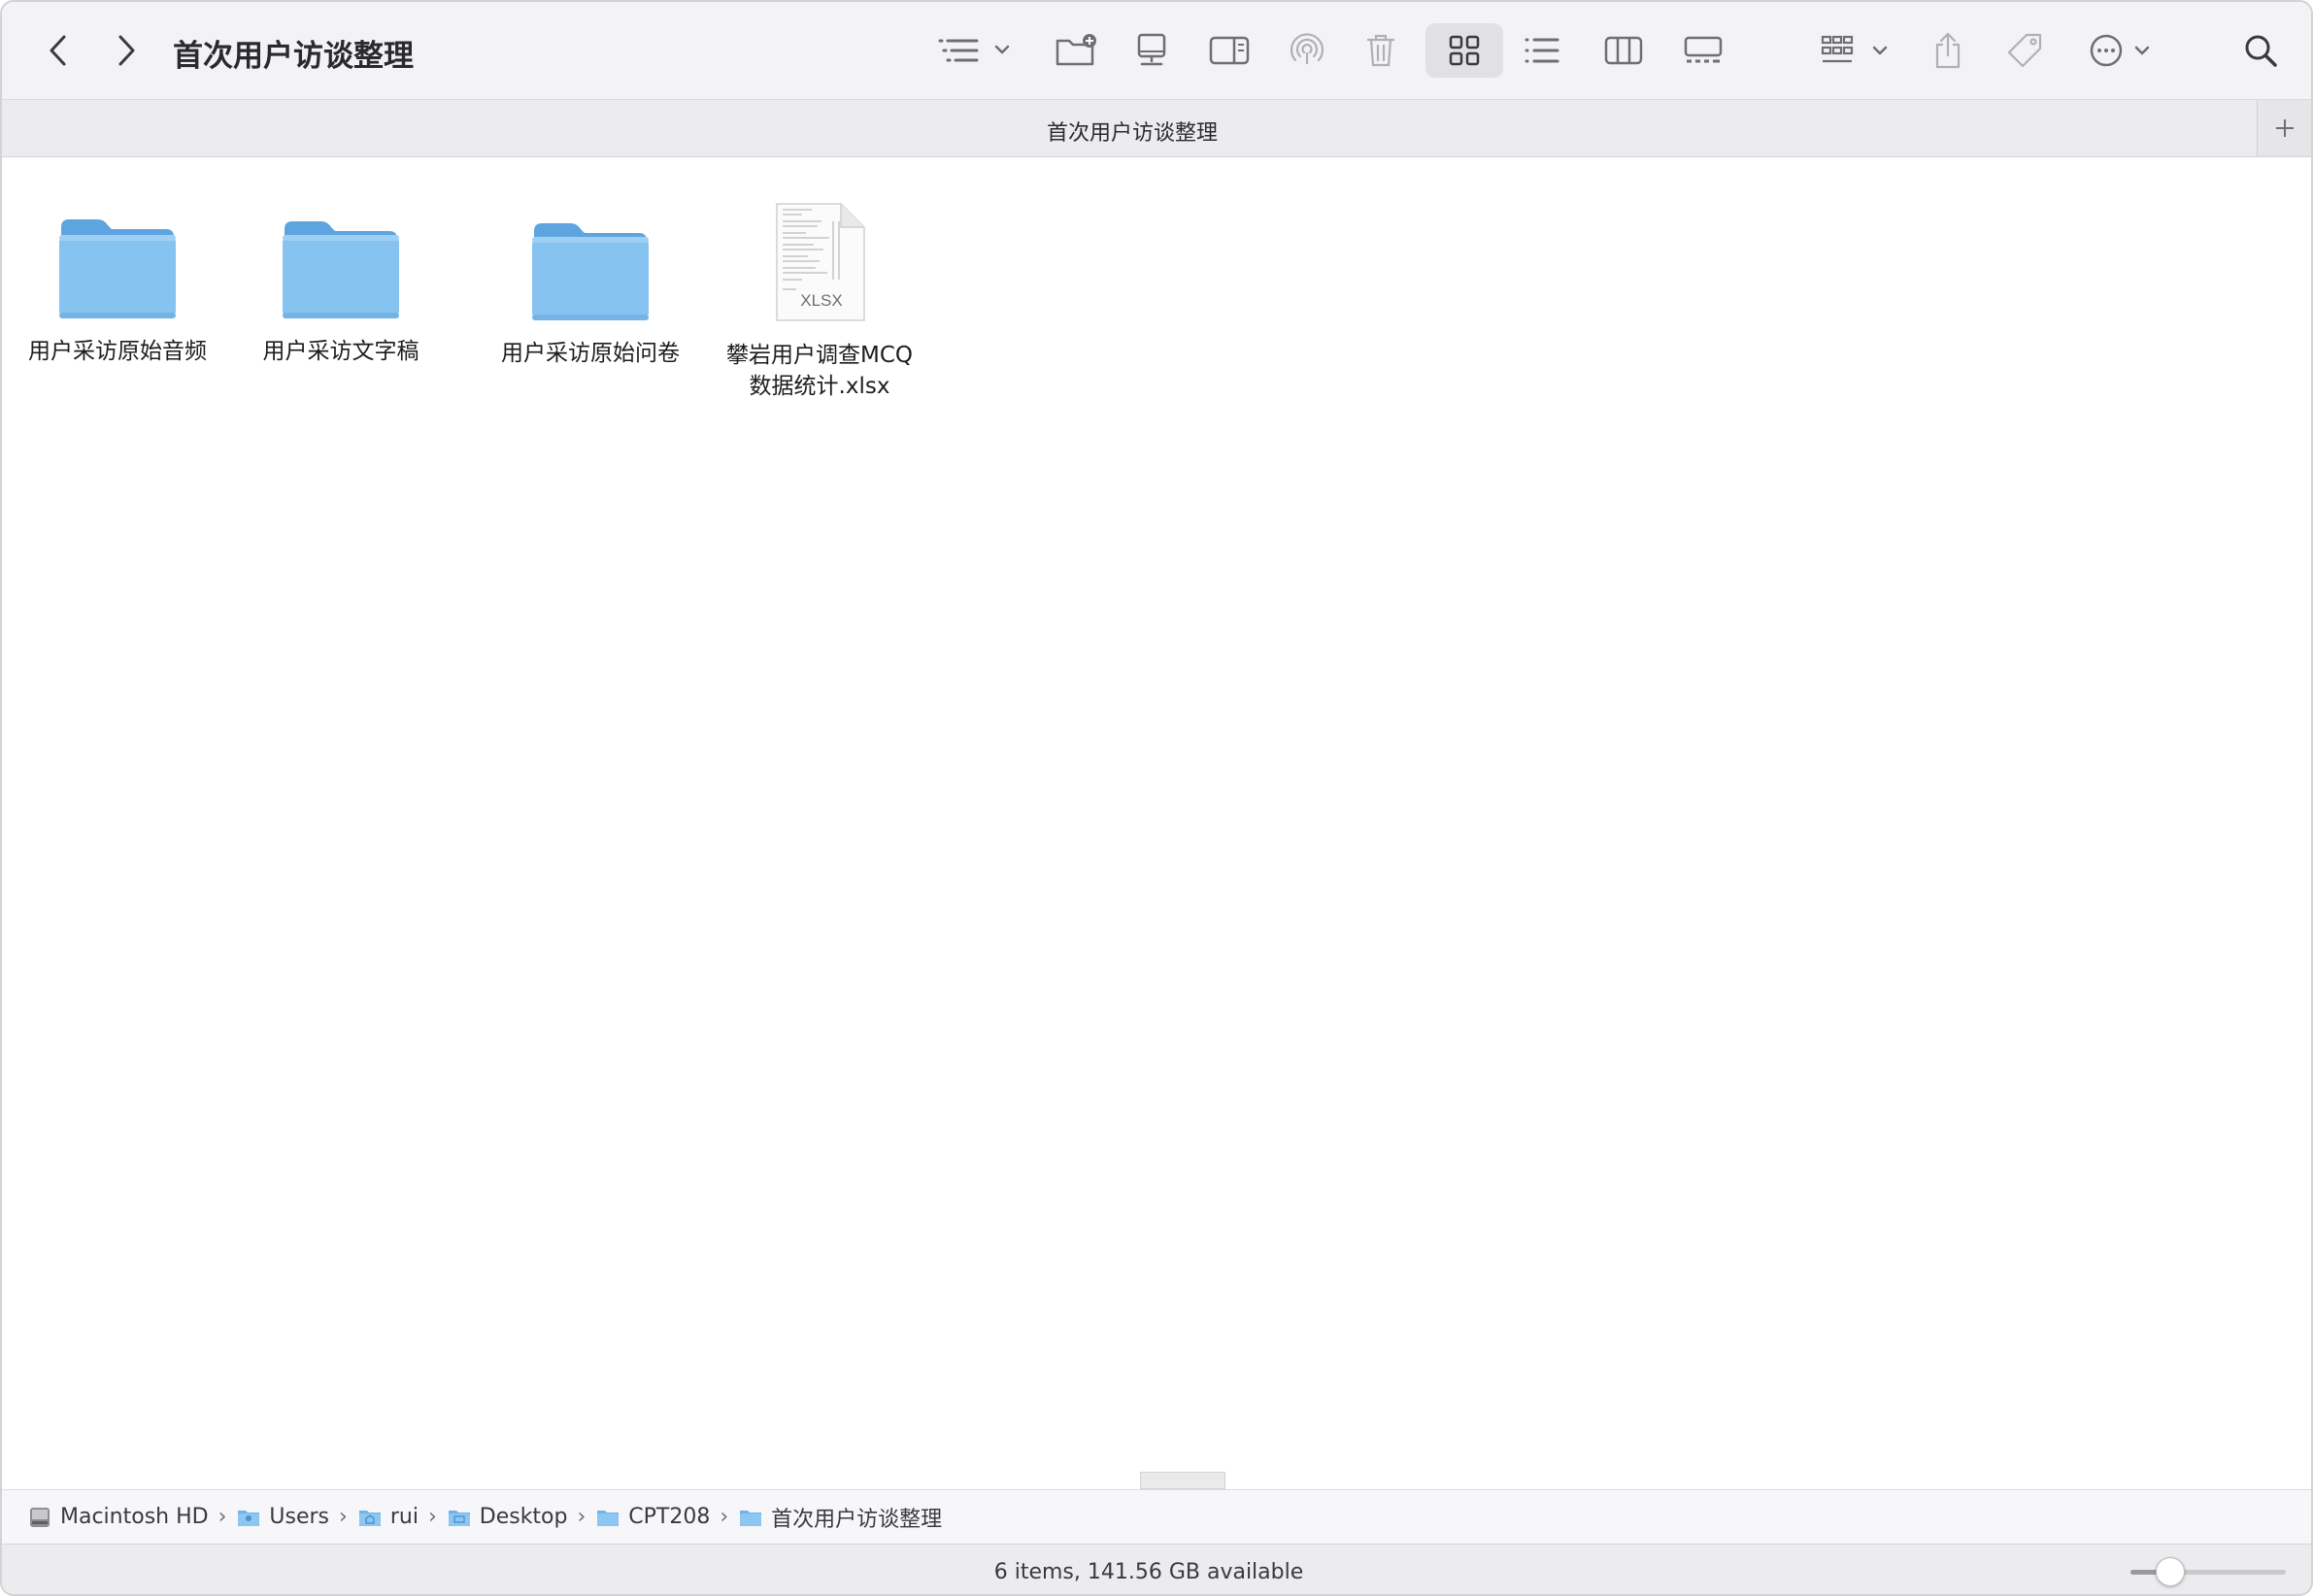 Image resolution: width=2313 pixels, height=1596 pixels. I want to click on window-title: 首次用户访谈整理, so click(293, 56).